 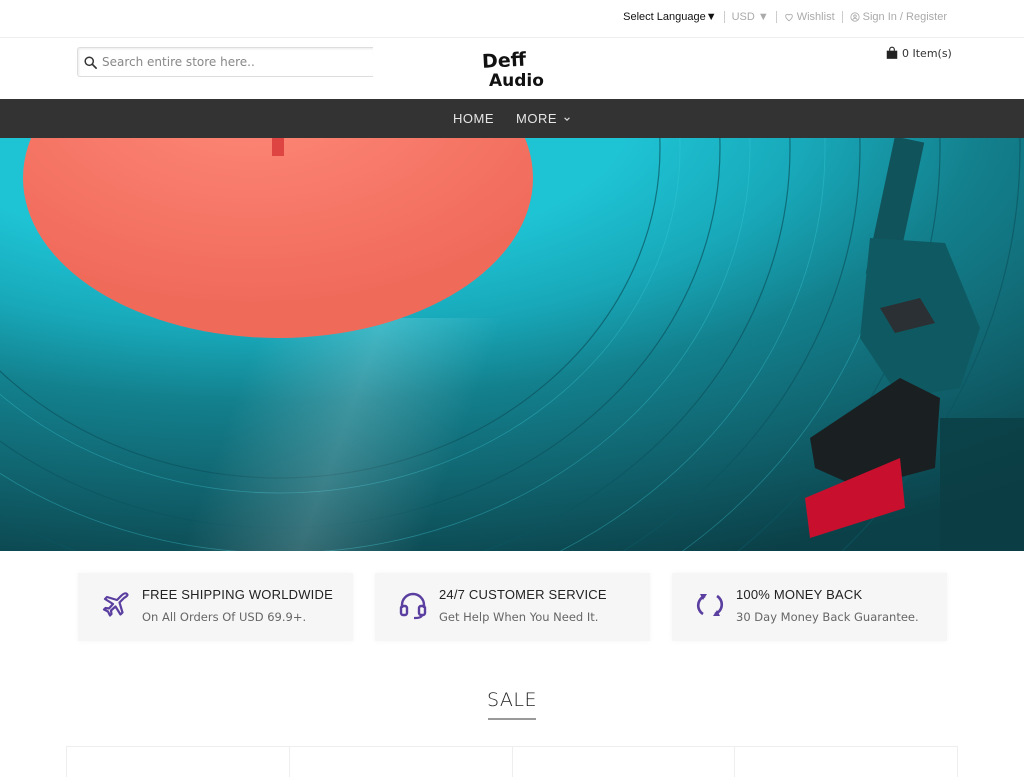 I want to click on section-title-underline, so click(x=512, y=719).